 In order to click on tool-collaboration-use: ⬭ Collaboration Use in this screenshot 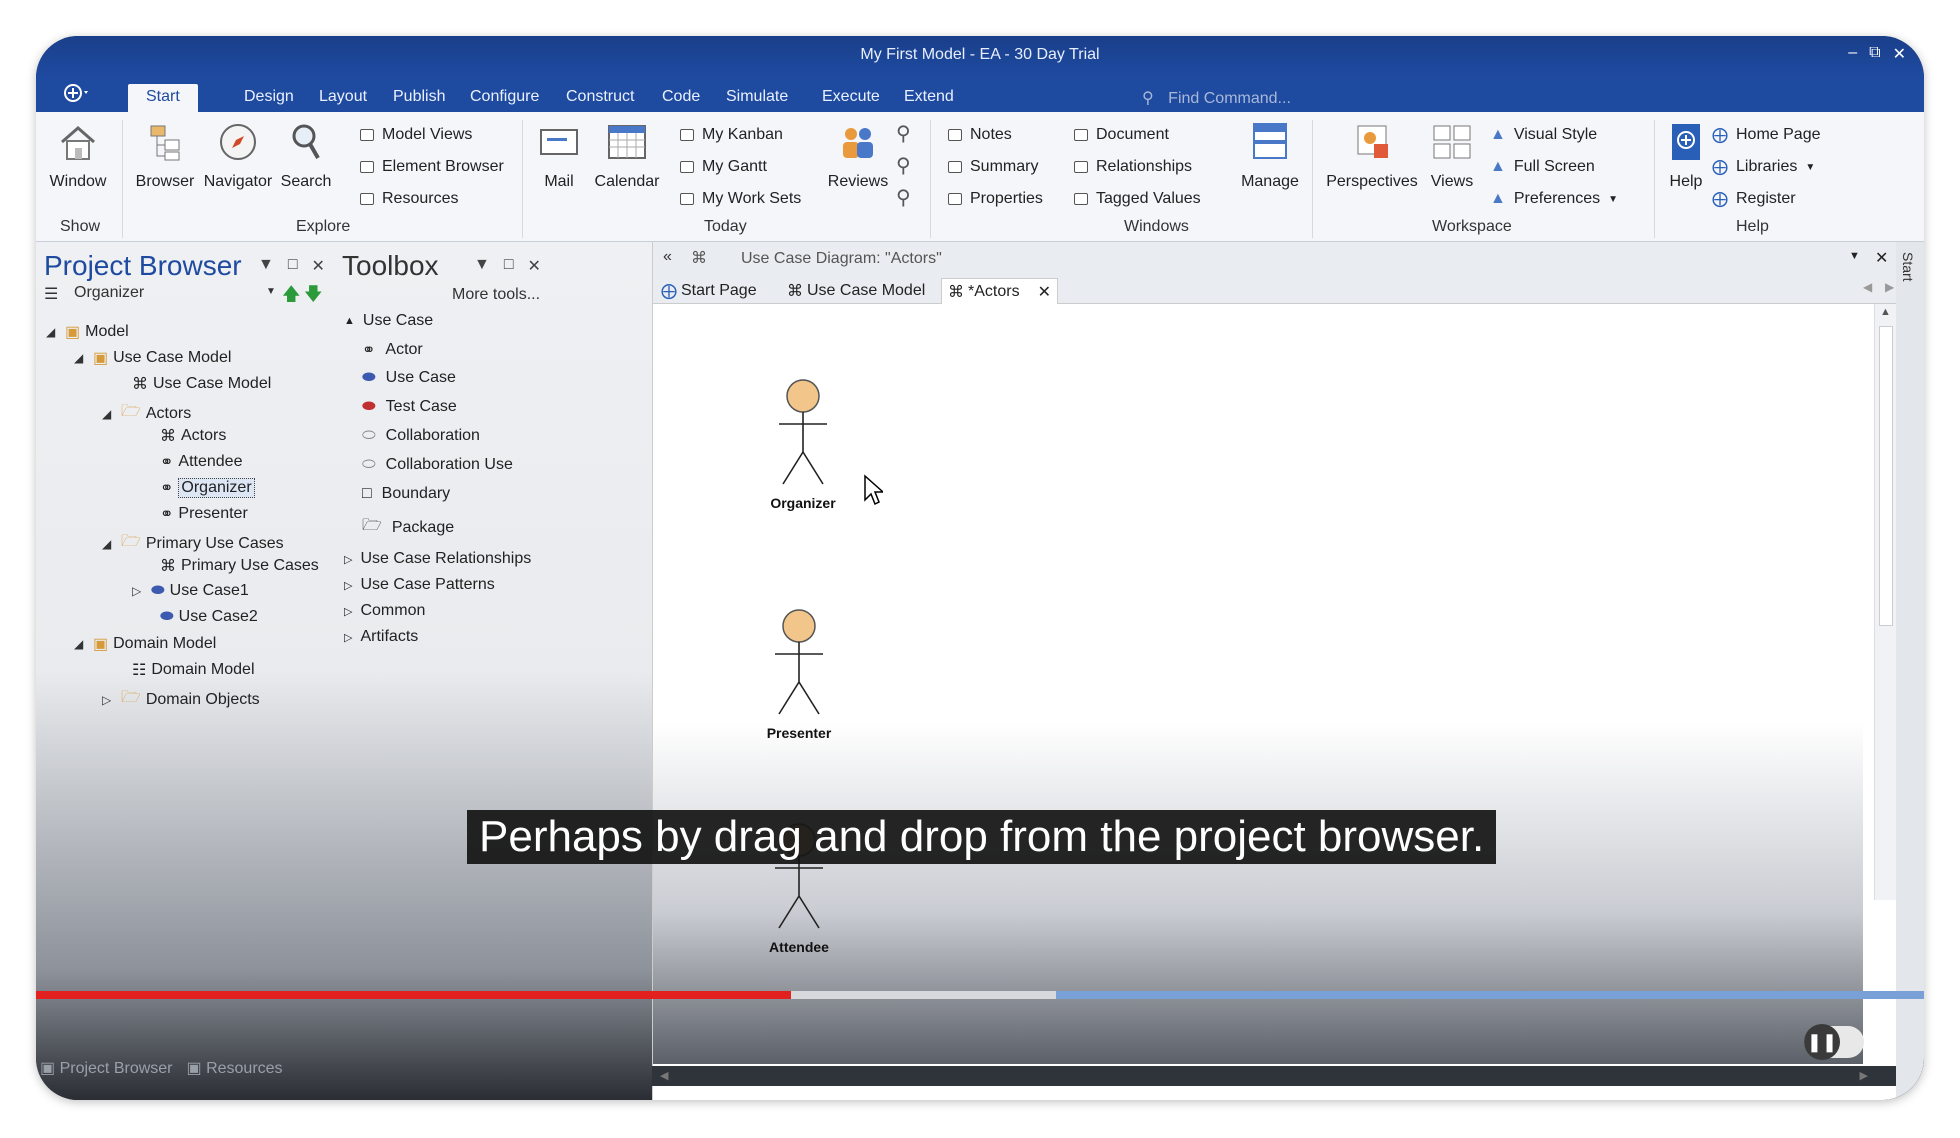, I will do `click(437, 465)`.